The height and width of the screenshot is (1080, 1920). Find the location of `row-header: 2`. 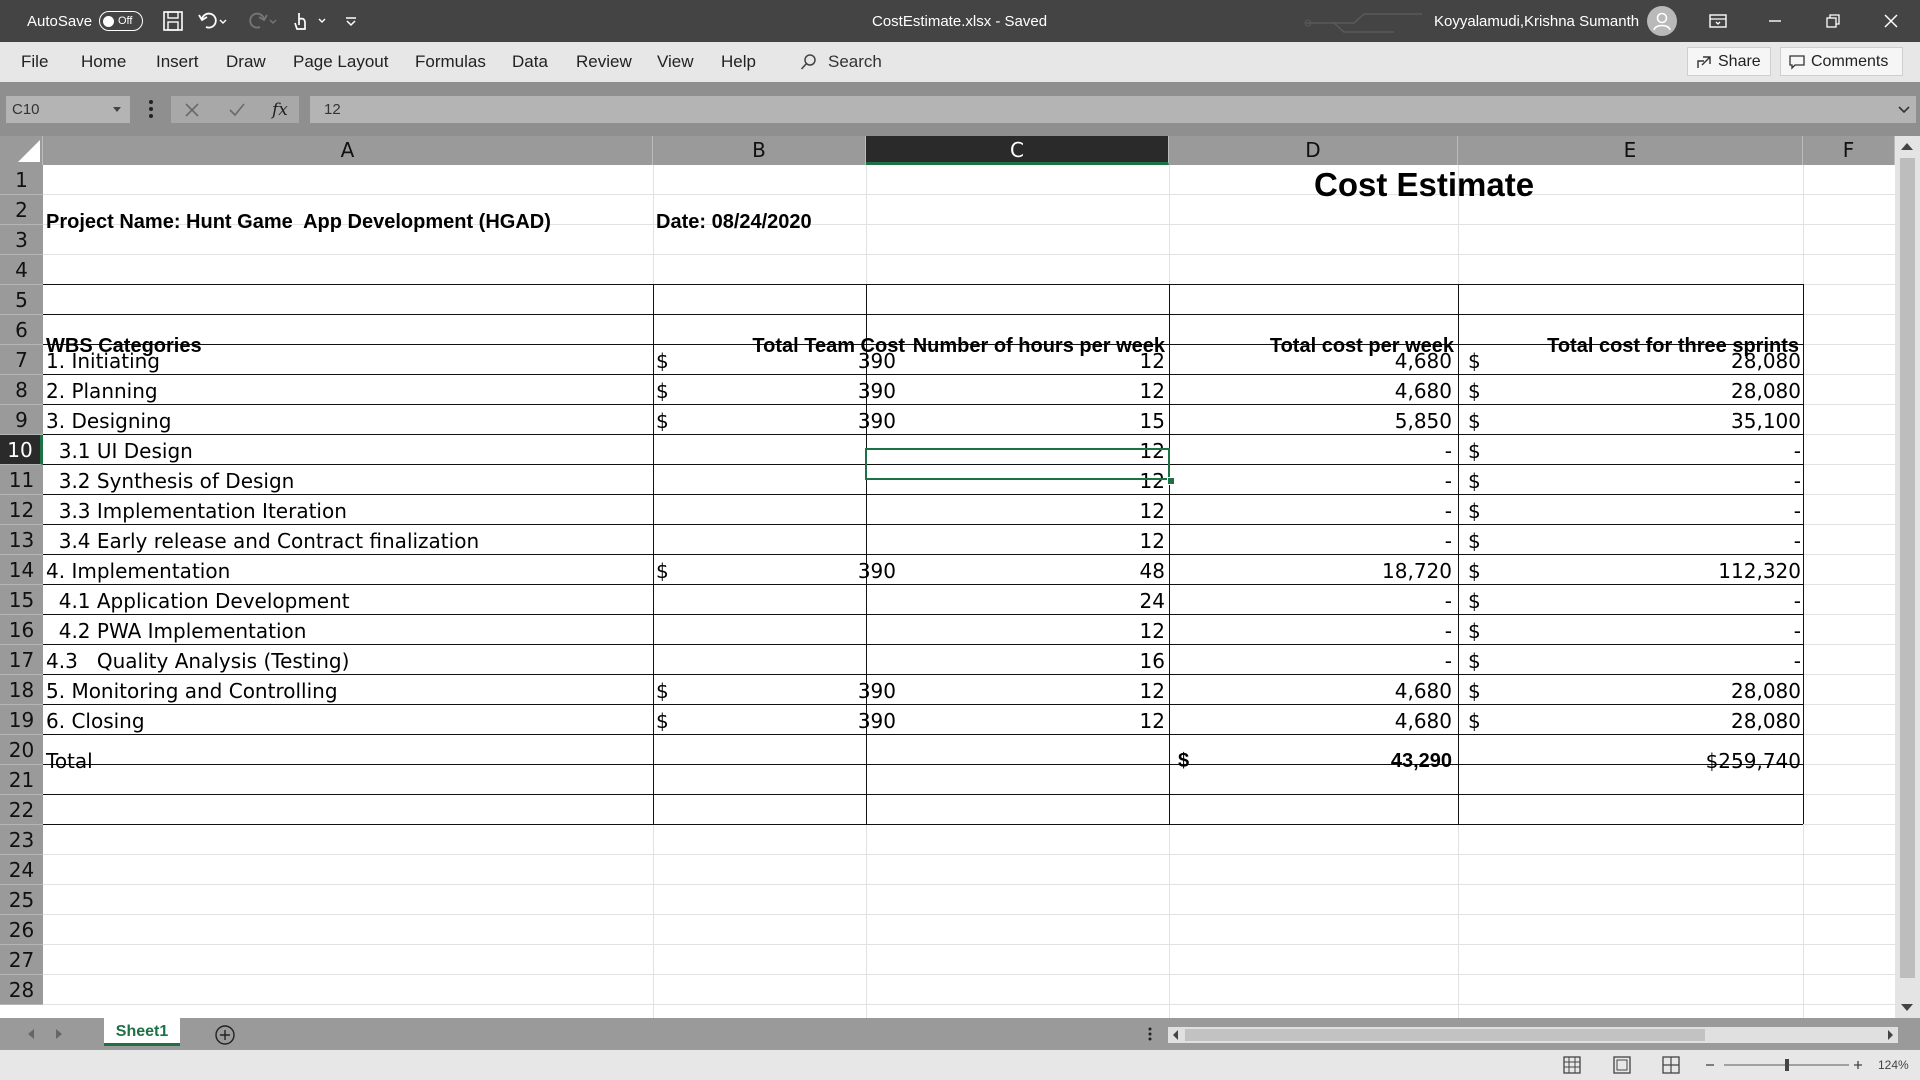

row-header: 2 is located at coordinates (21, 210).